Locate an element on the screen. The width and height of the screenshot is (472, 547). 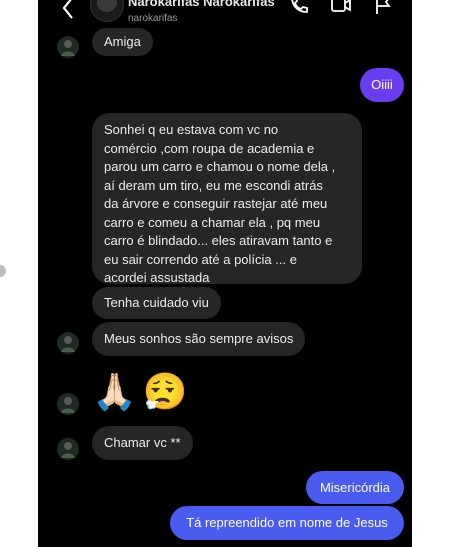
contact-avatar is located at coordinates (107, 11).